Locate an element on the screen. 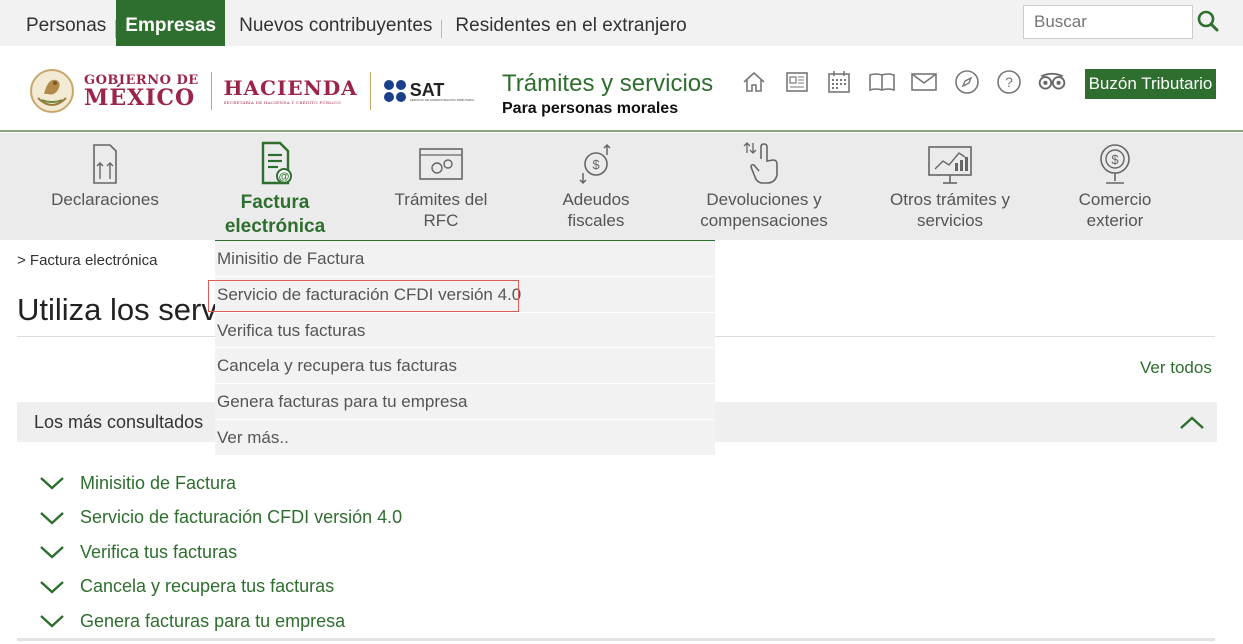  logo-line: MÉXICO is located at coordinates (140, 97).